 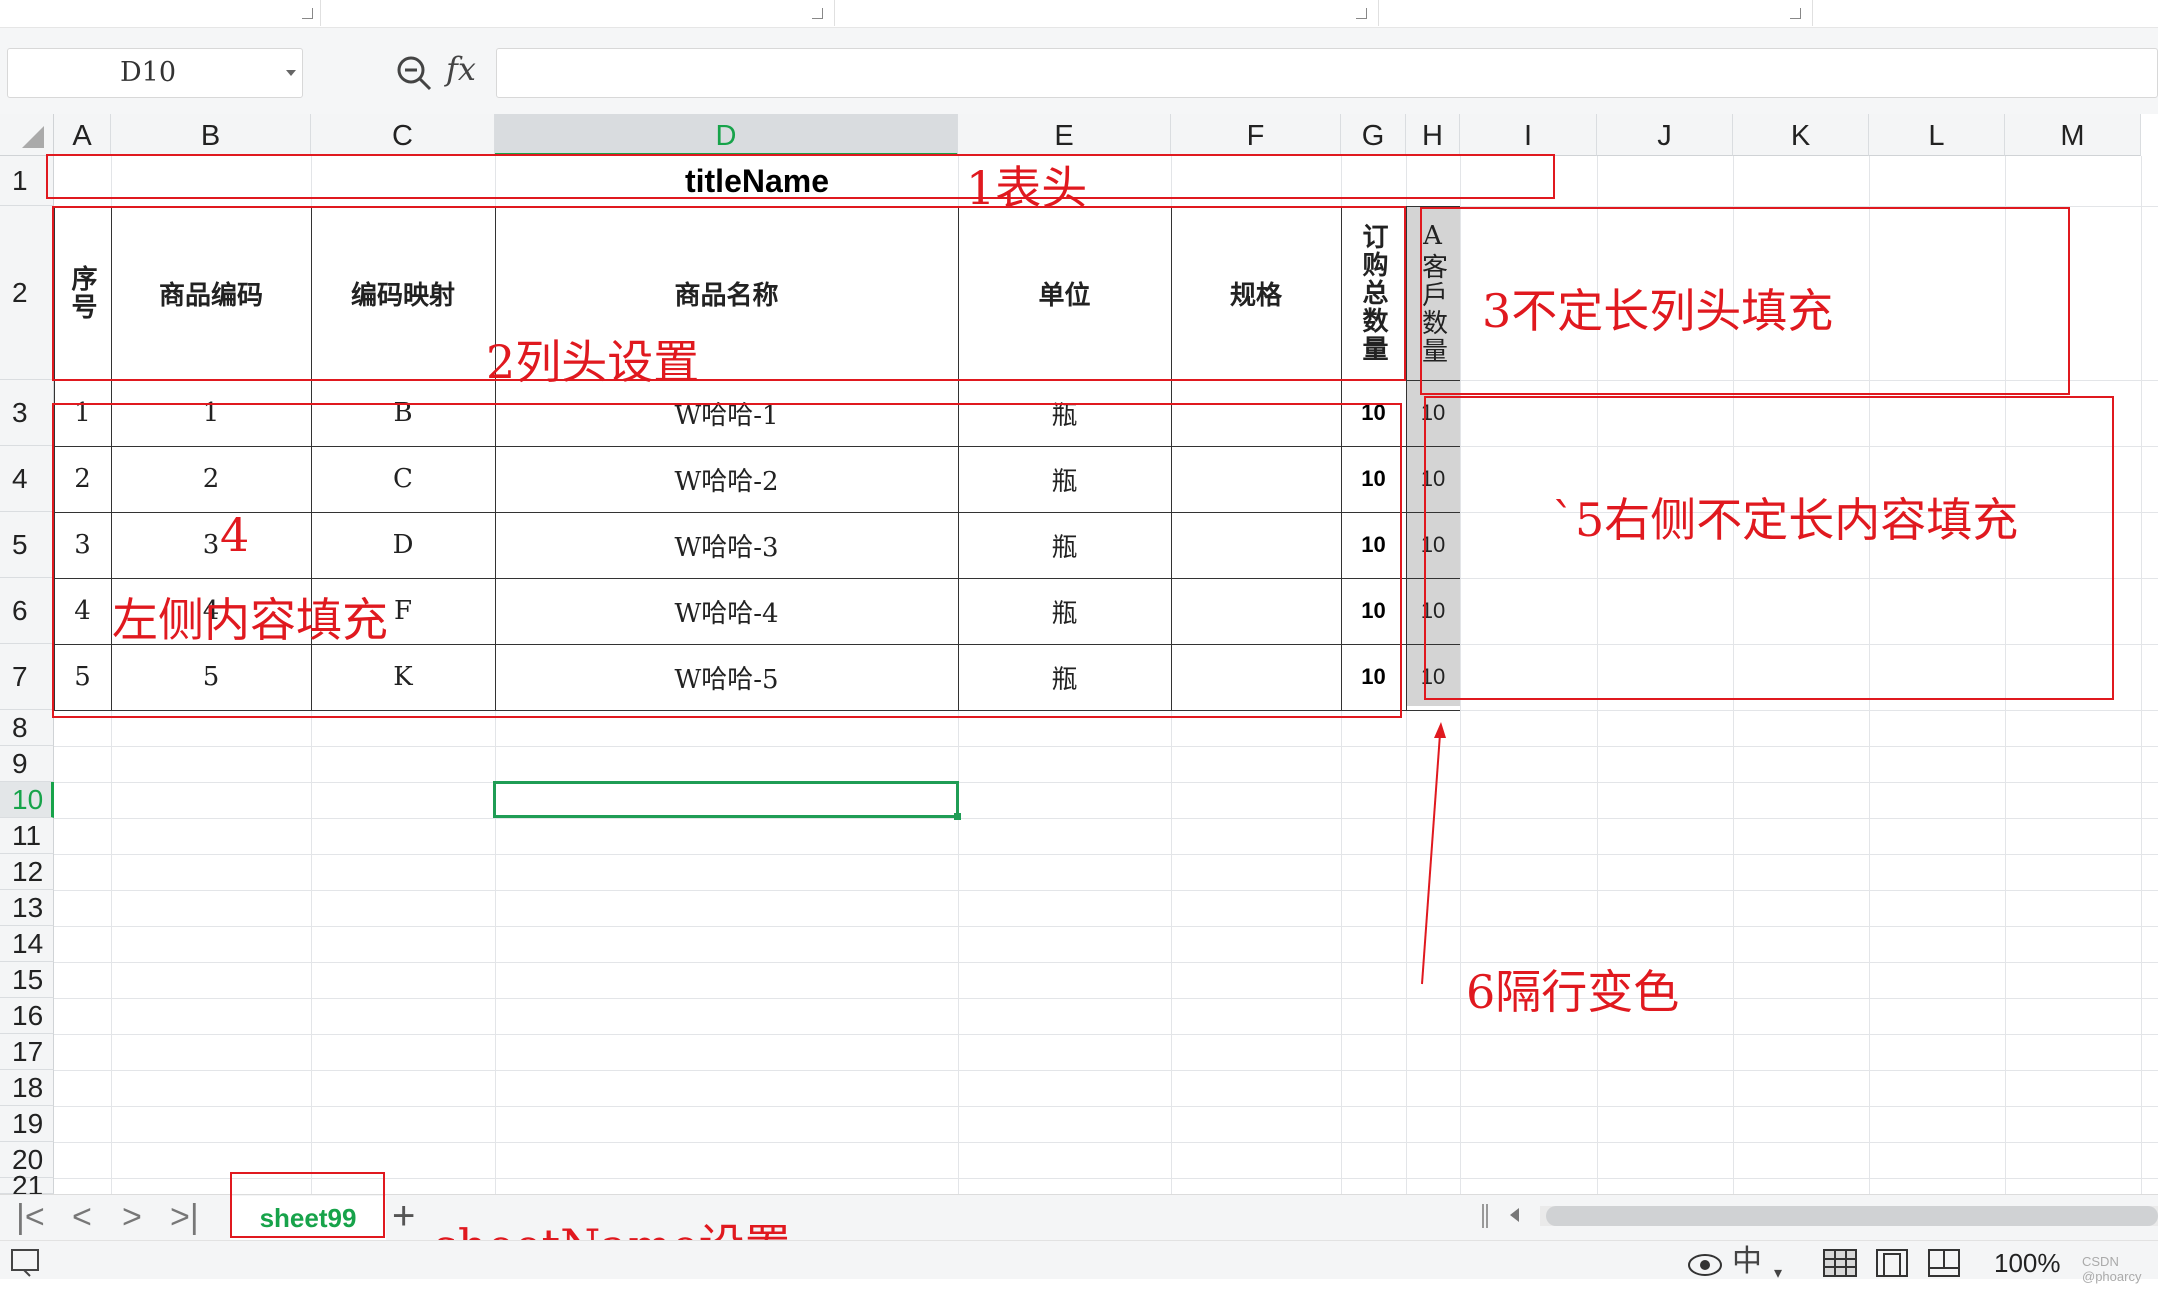 I want to click on ribbon-strip, so click(x=1079, y=14).